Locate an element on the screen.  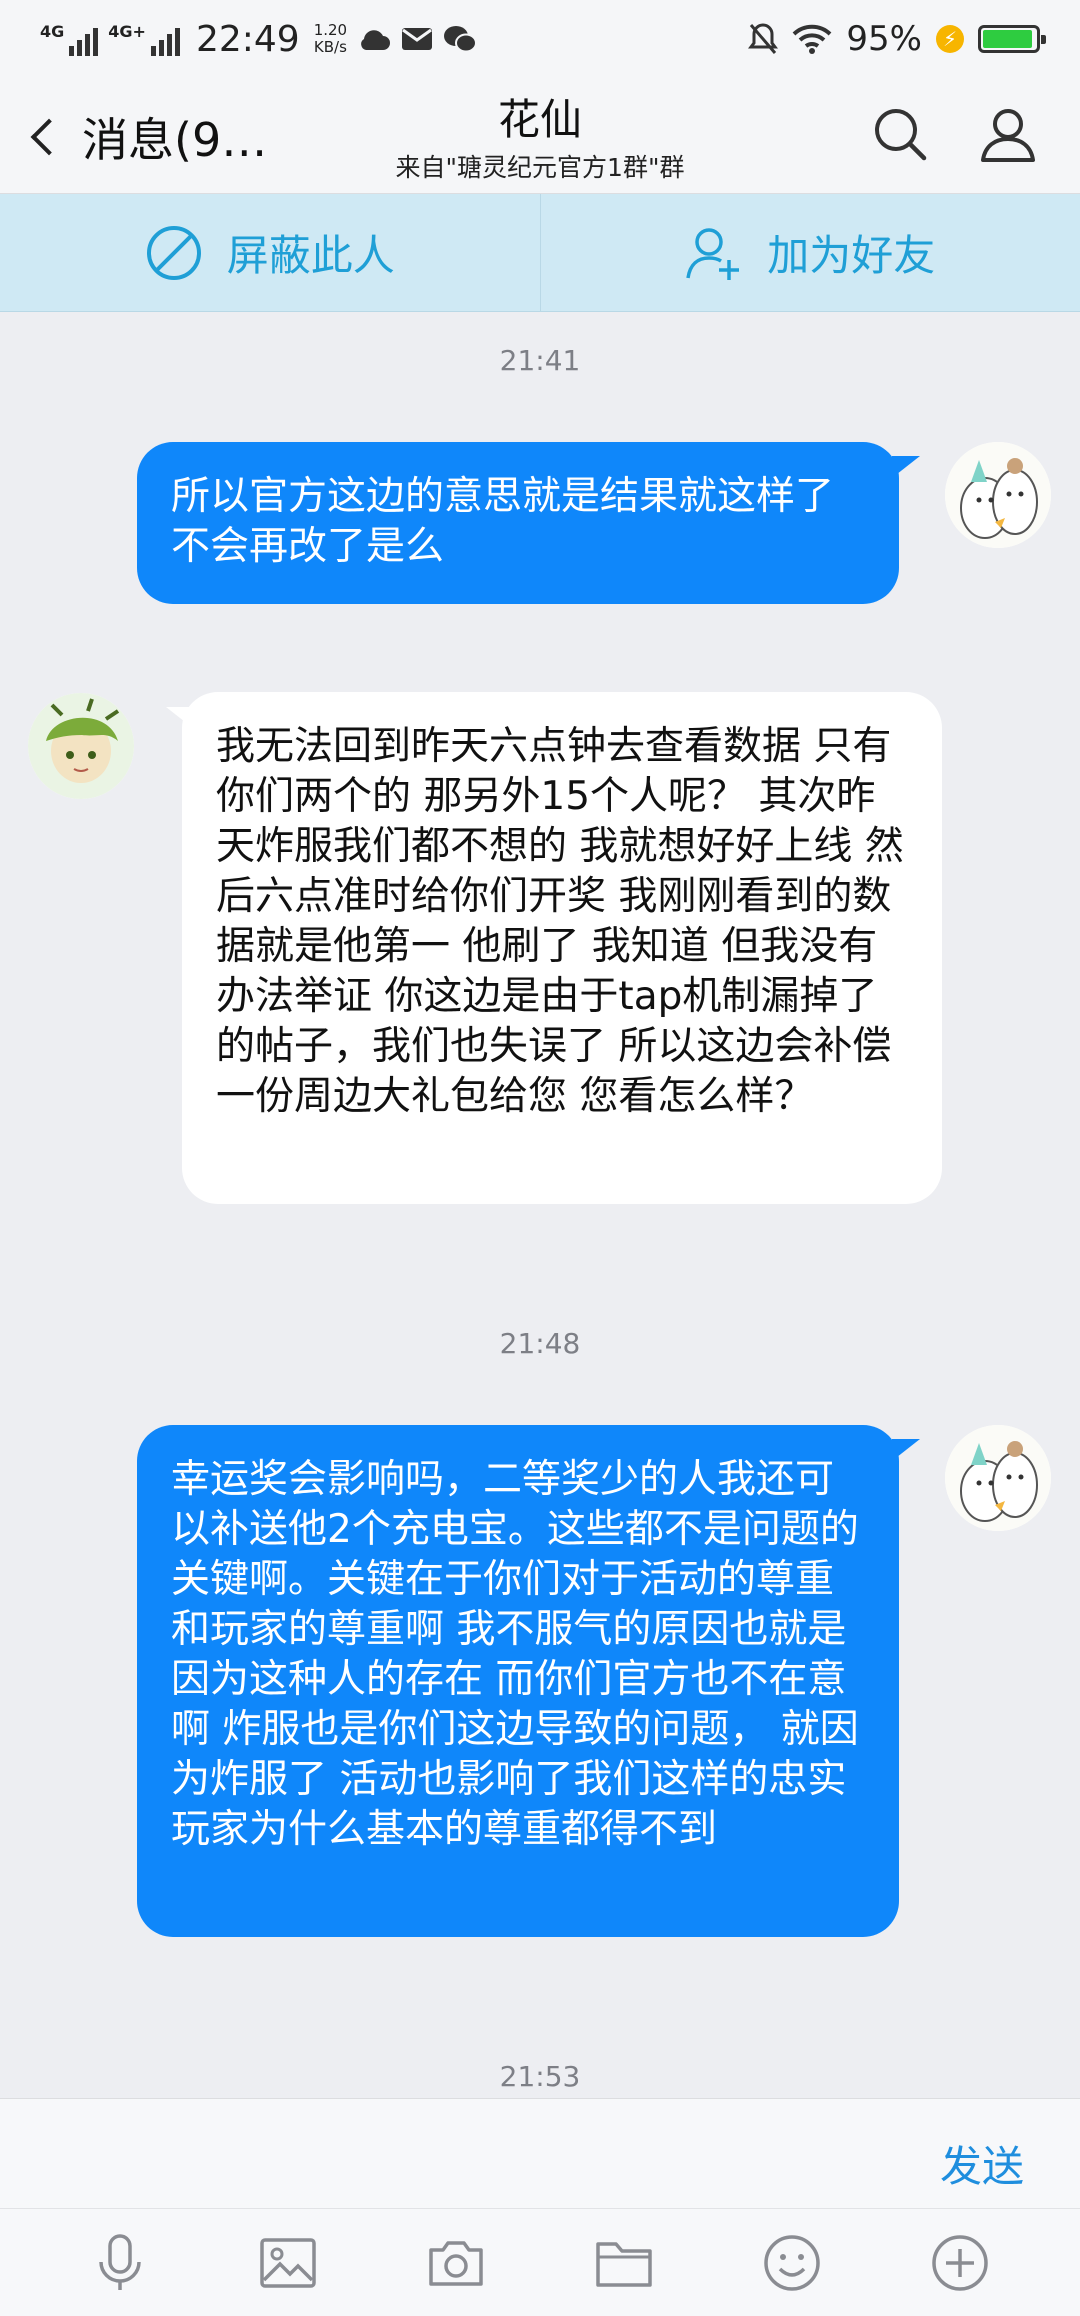
chat-title: 花仙 来自"瑭灵纪元官方1群"群 is located at coordinates (540, 140).